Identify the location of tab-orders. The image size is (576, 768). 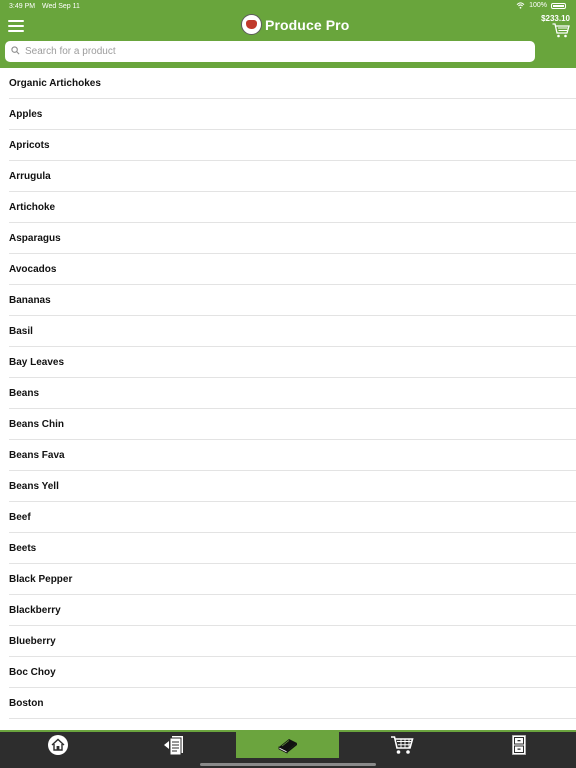
(174, 745).